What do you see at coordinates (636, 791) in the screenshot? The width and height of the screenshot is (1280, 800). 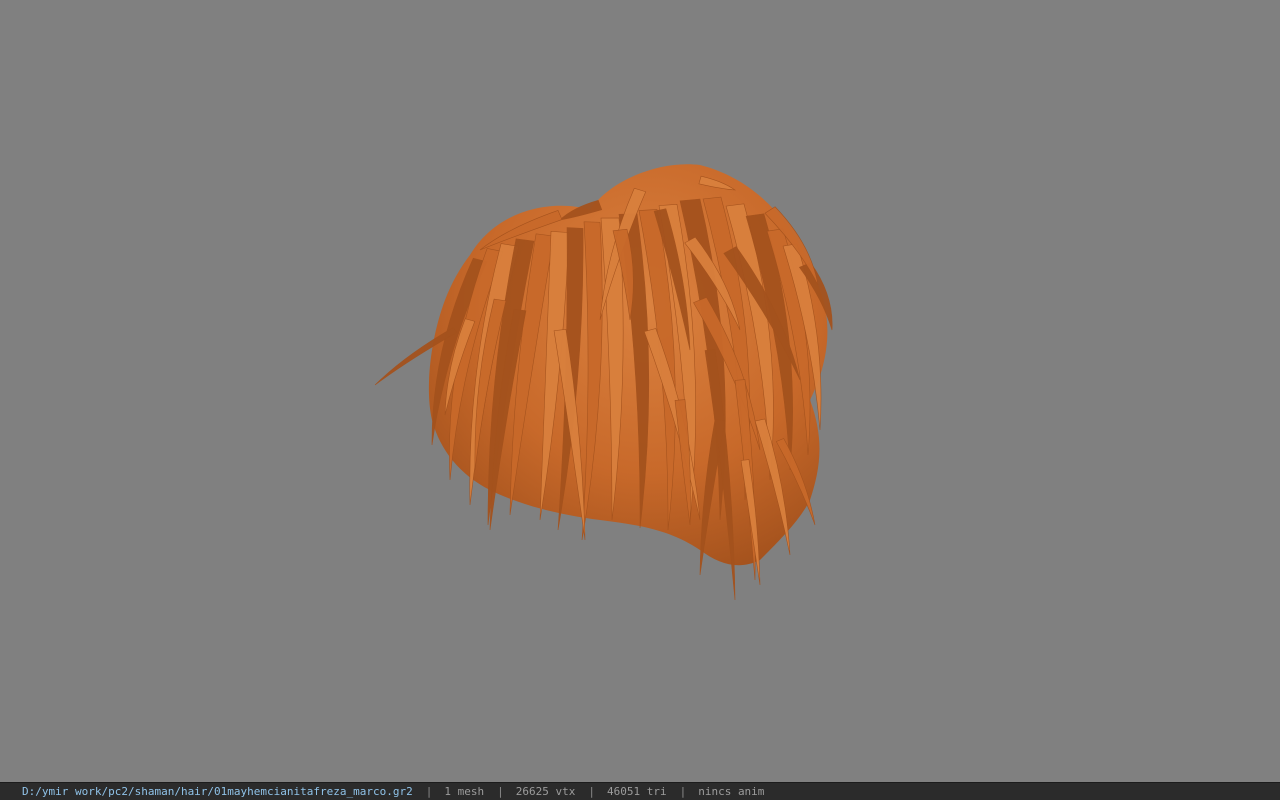 I see `triangle-count: 46051 tri` at bounding box center [636, 791].